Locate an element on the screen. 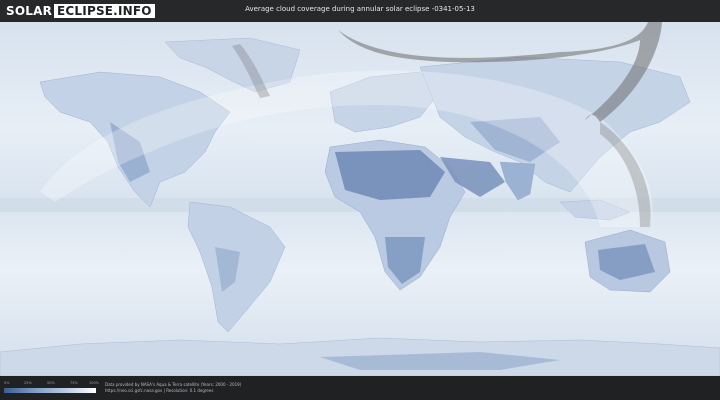 This screenshot has width=720, height=400. legend-tick-0: 0% is located at coordinates (7, 383).